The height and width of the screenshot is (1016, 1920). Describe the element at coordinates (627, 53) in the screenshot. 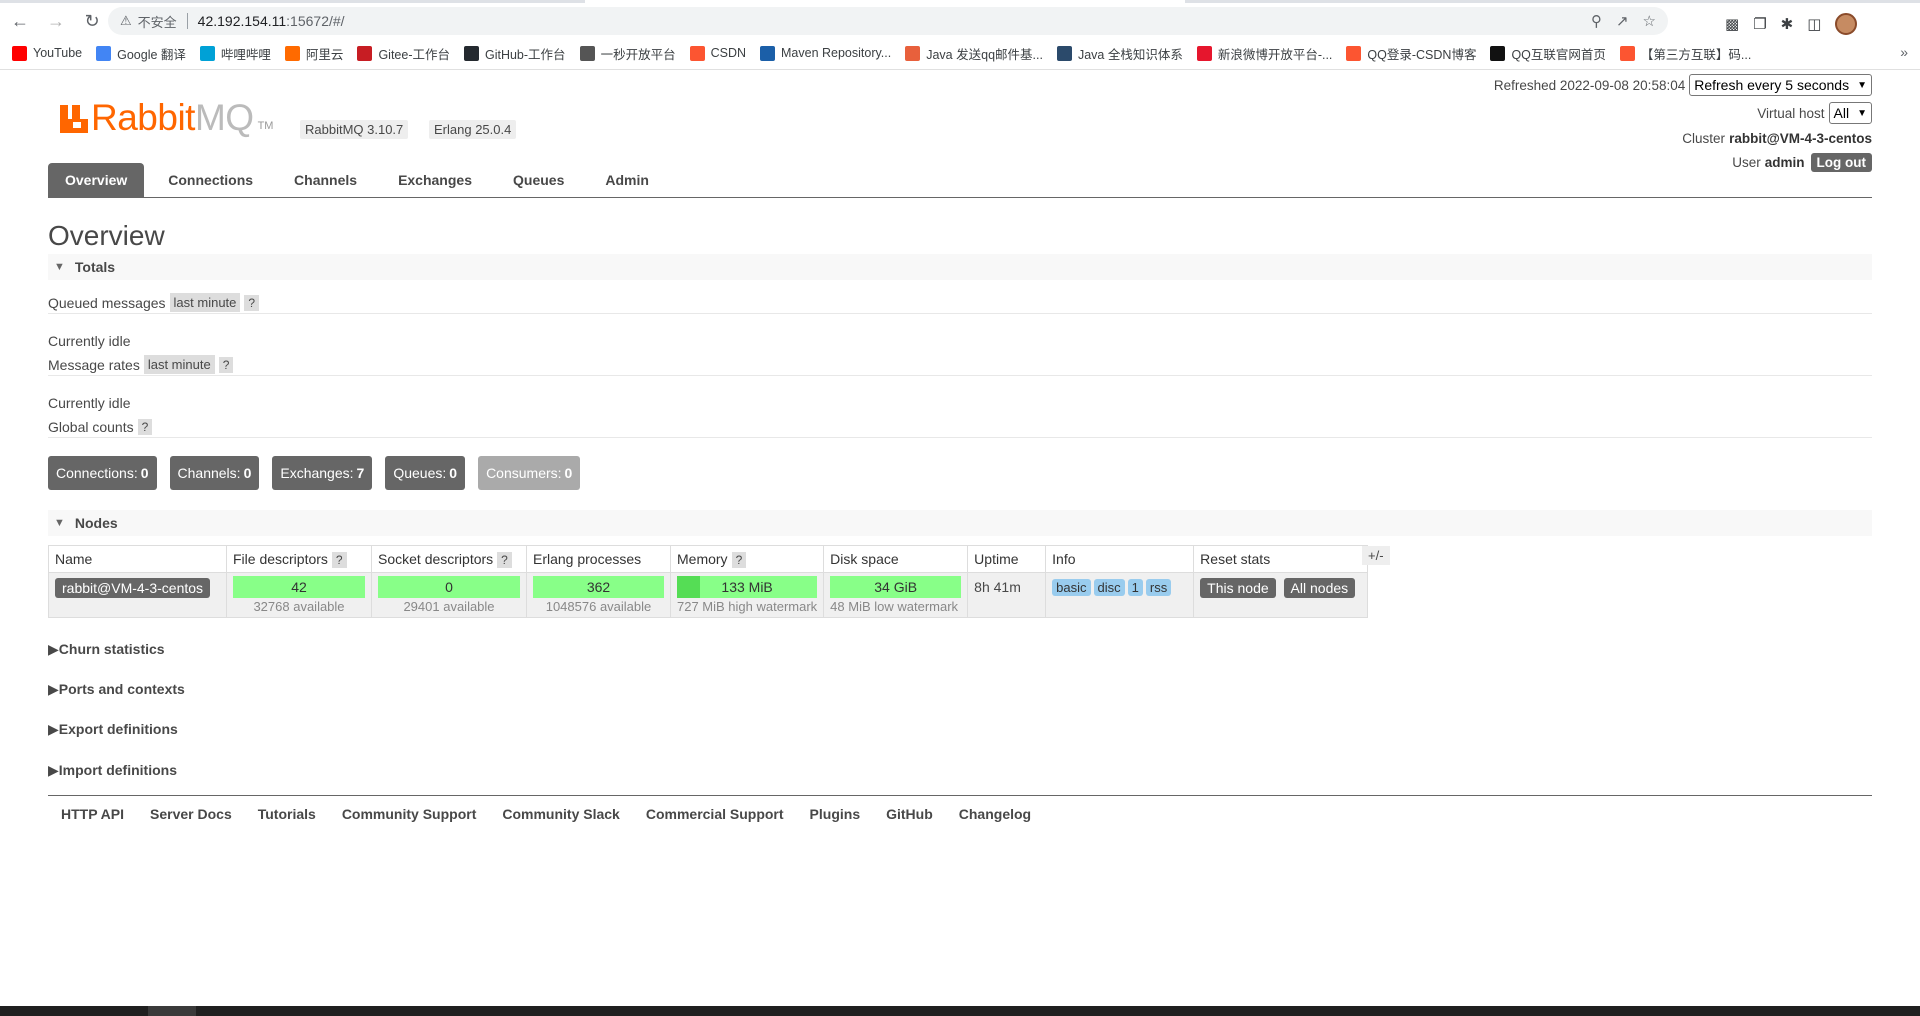

I see `bookmark-item: 一秒开放平台` at that location.